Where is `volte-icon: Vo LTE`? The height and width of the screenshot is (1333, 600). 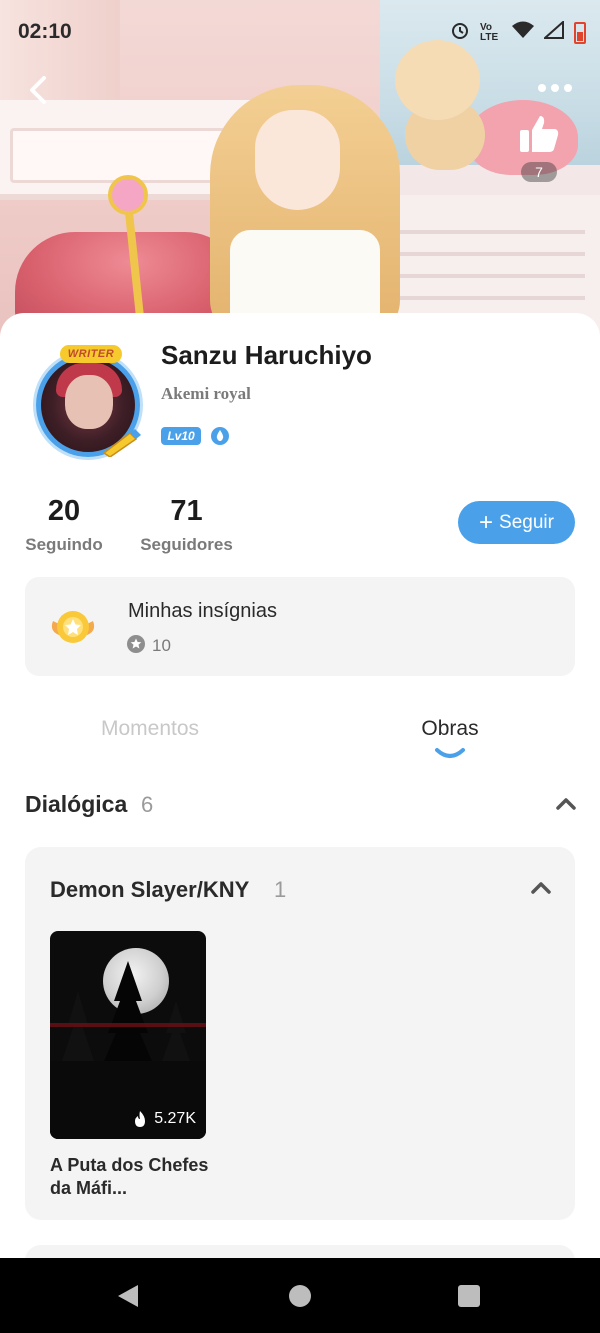 volte-icon: Vo LTE is located at coordinates (489, 32).